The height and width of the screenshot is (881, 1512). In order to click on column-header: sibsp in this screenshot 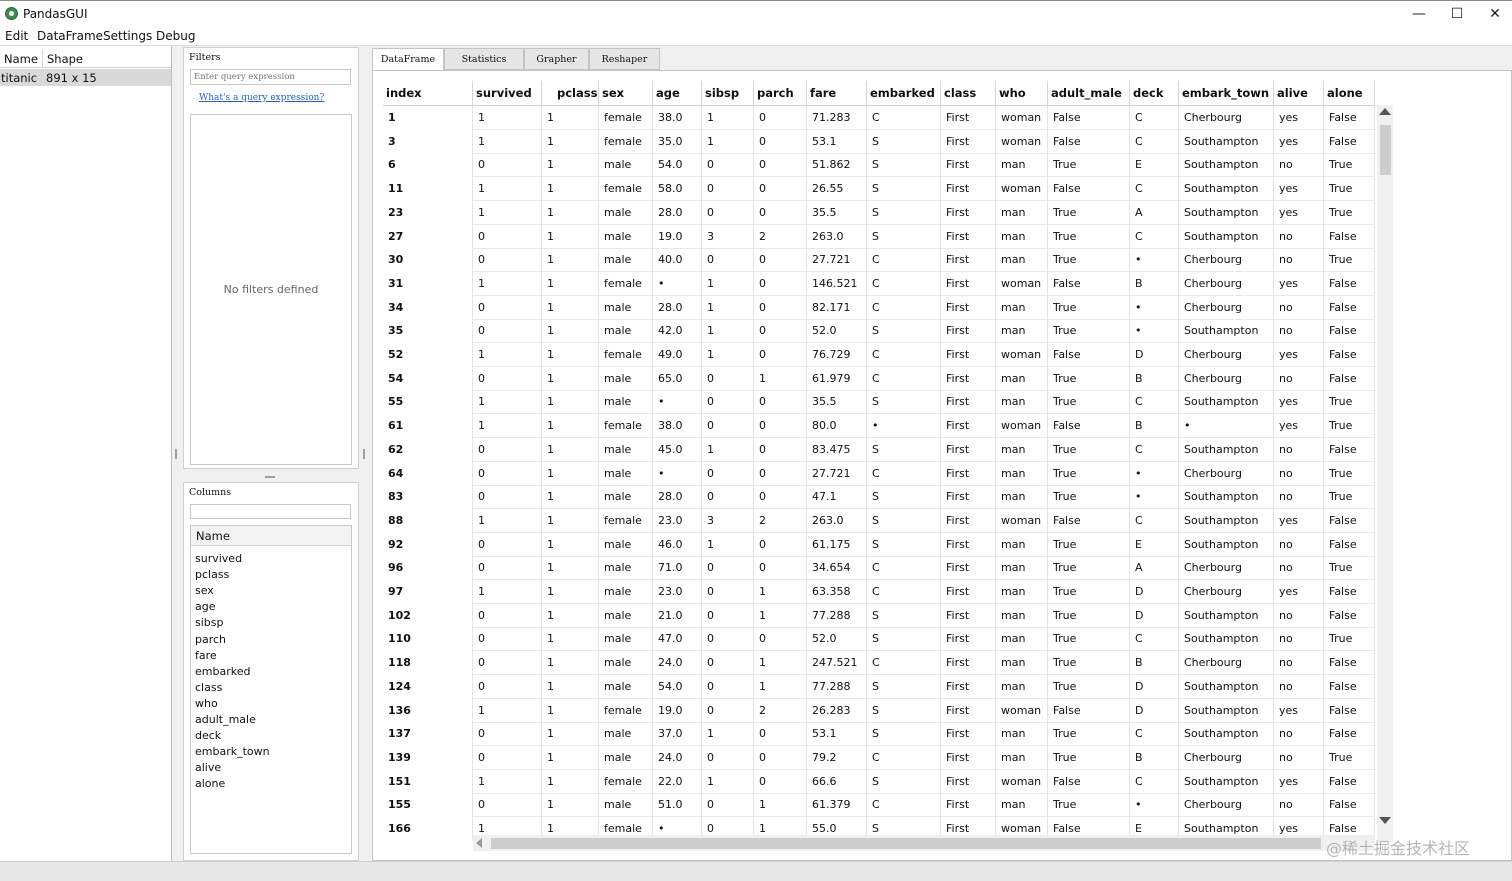, I will do `click(728, 93)`.